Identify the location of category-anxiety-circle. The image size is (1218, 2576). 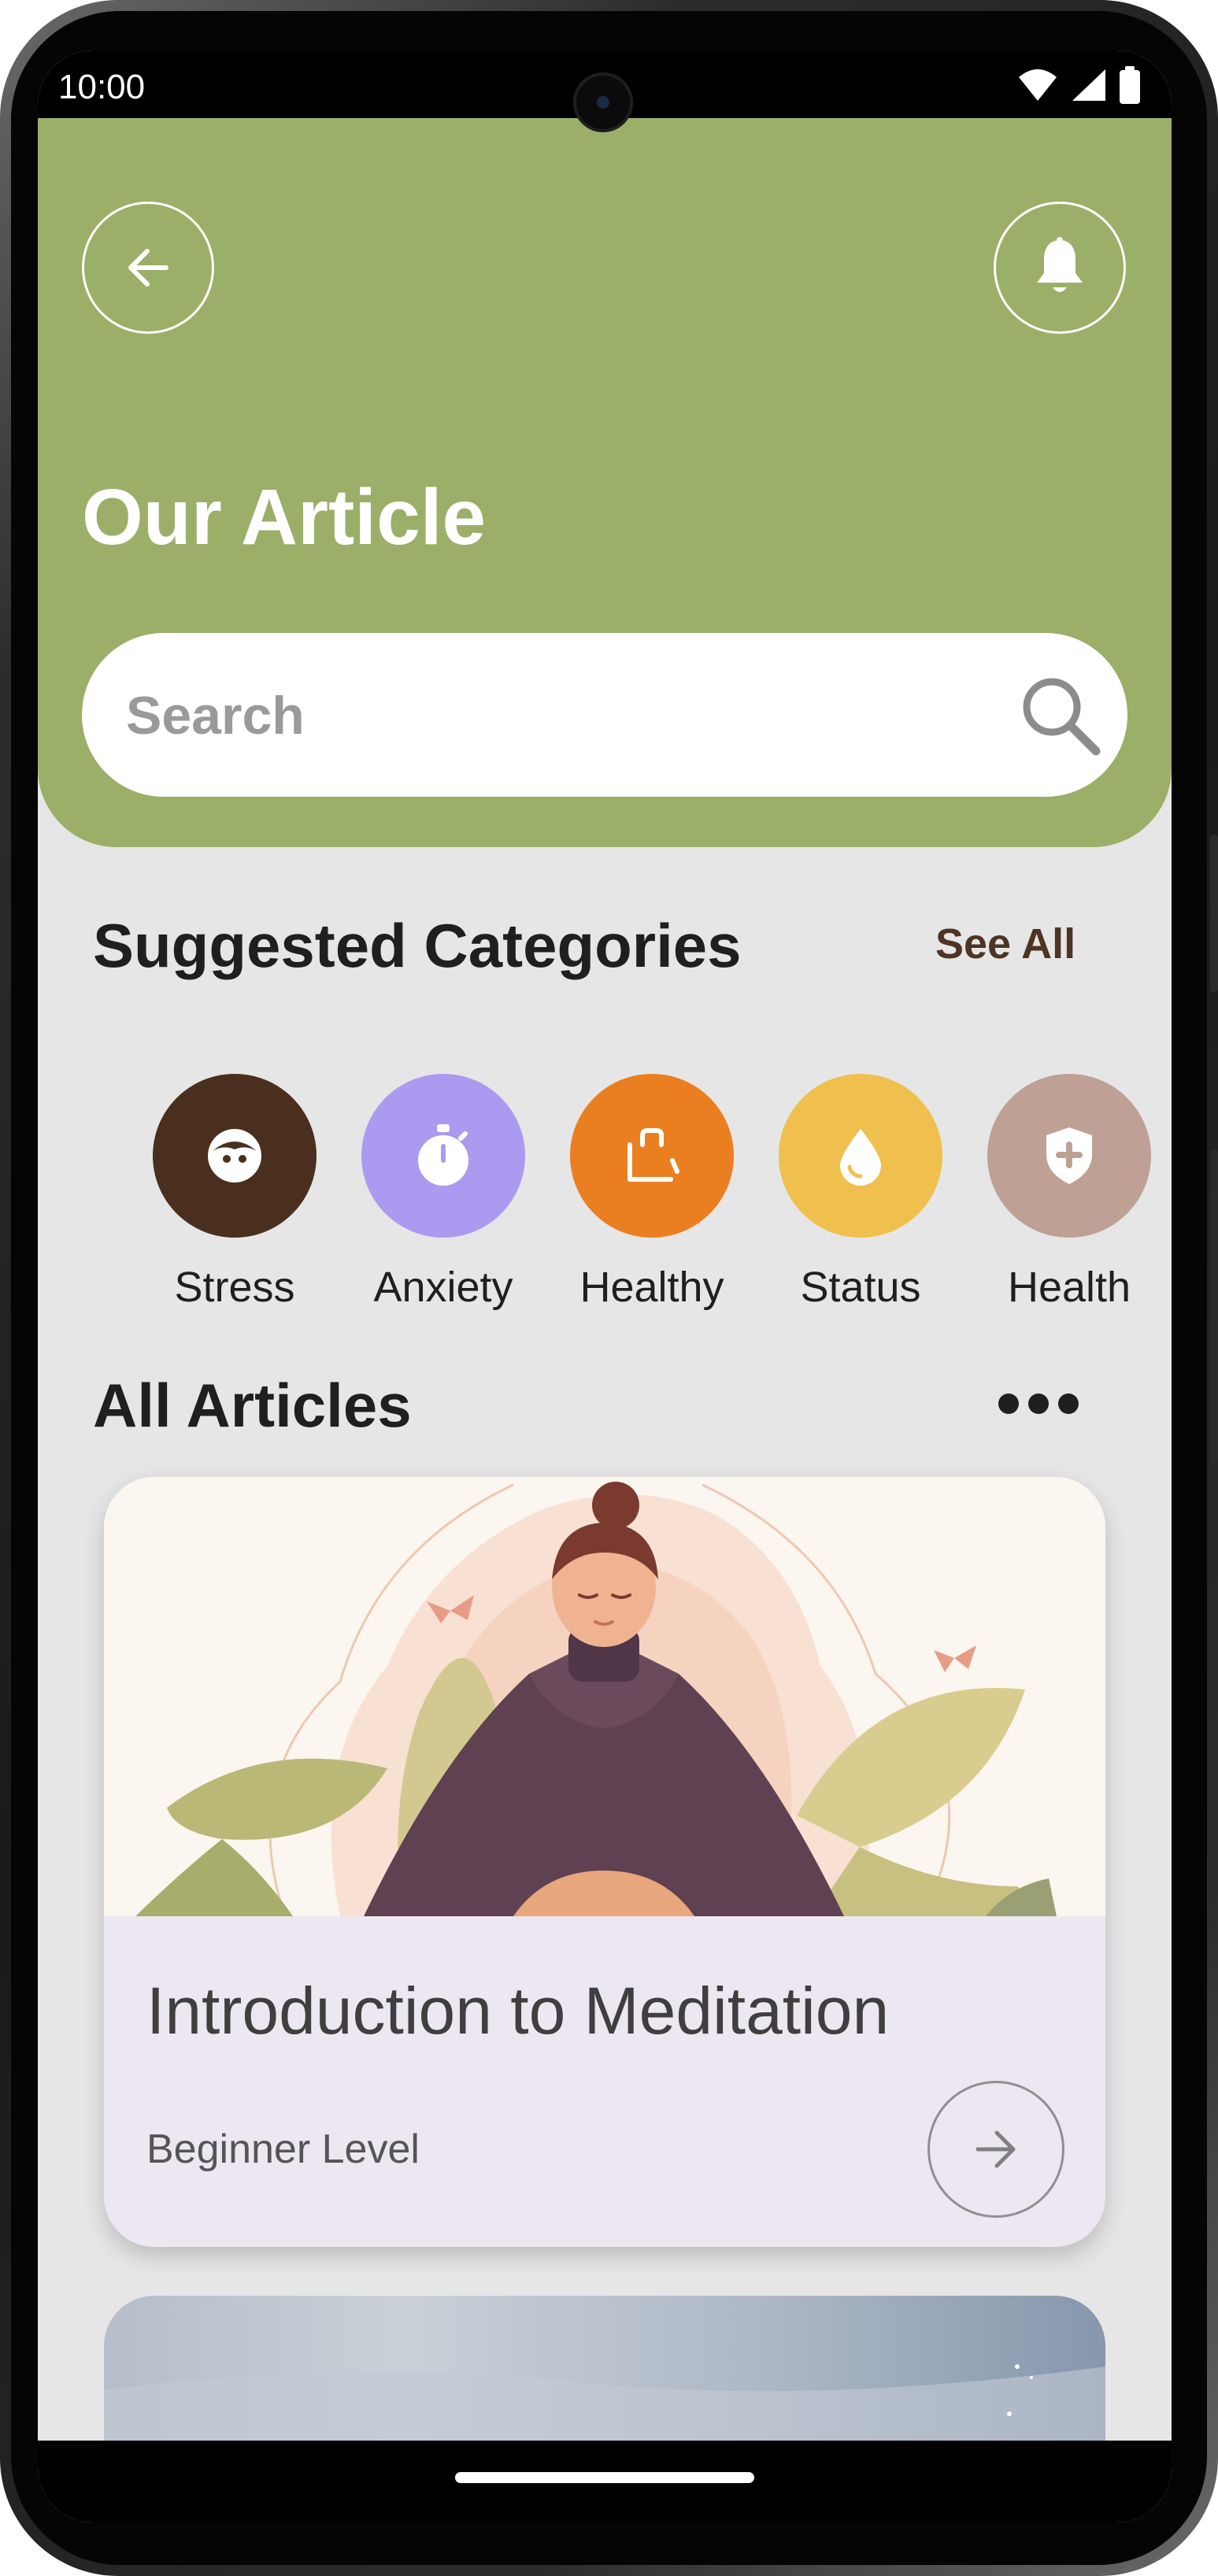
(443, 1156).